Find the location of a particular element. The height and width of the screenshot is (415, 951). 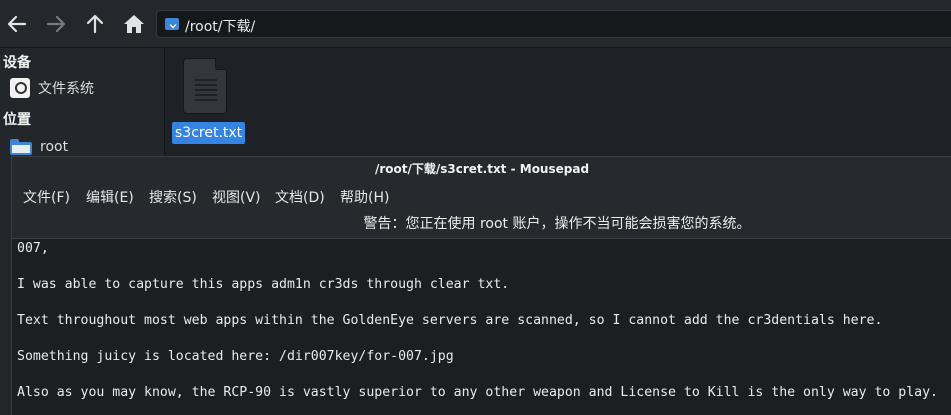

menu-bar: 文件(F) 编辑(E) 搜索(S) 视图(V) 文档(D) 帮助(H) is located at coordinates (481, 197).